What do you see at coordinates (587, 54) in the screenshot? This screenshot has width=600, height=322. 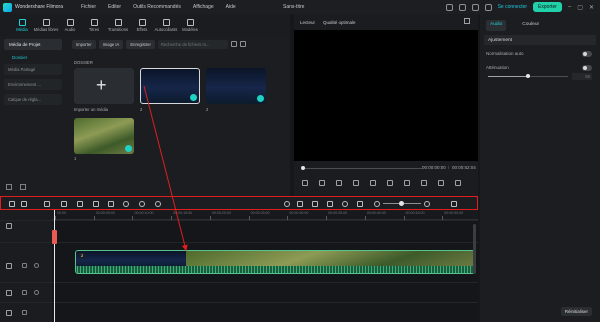 I see `auto-normalization-toggle` at bounding box center [587, 54].